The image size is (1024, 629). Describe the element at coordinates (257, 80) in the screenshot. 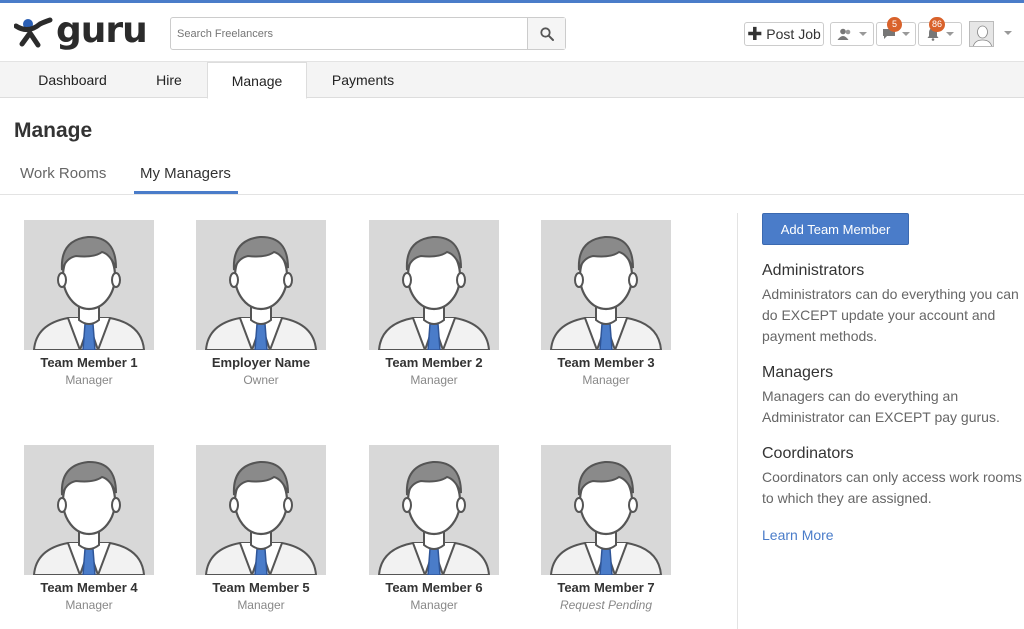

I see `tab-manage: Manage` at that location.